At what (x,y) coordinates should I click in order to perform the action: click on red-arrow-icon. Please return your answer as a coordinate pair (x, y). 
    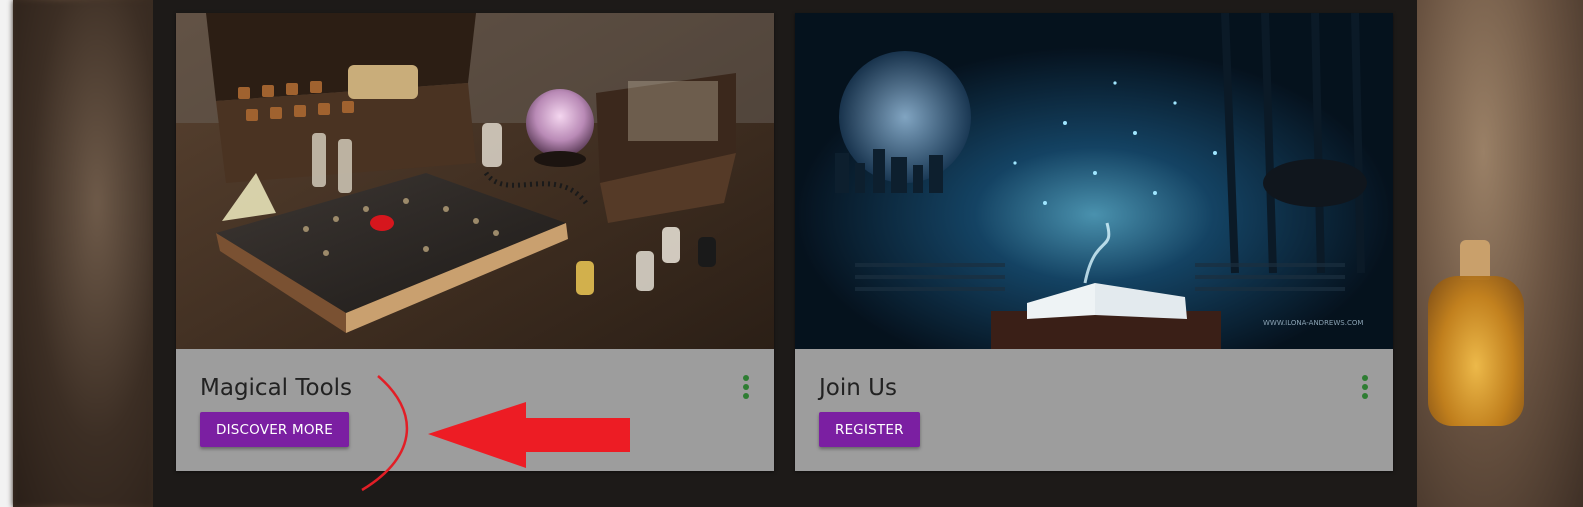
    Looking at the image, I should click on (529, 435).